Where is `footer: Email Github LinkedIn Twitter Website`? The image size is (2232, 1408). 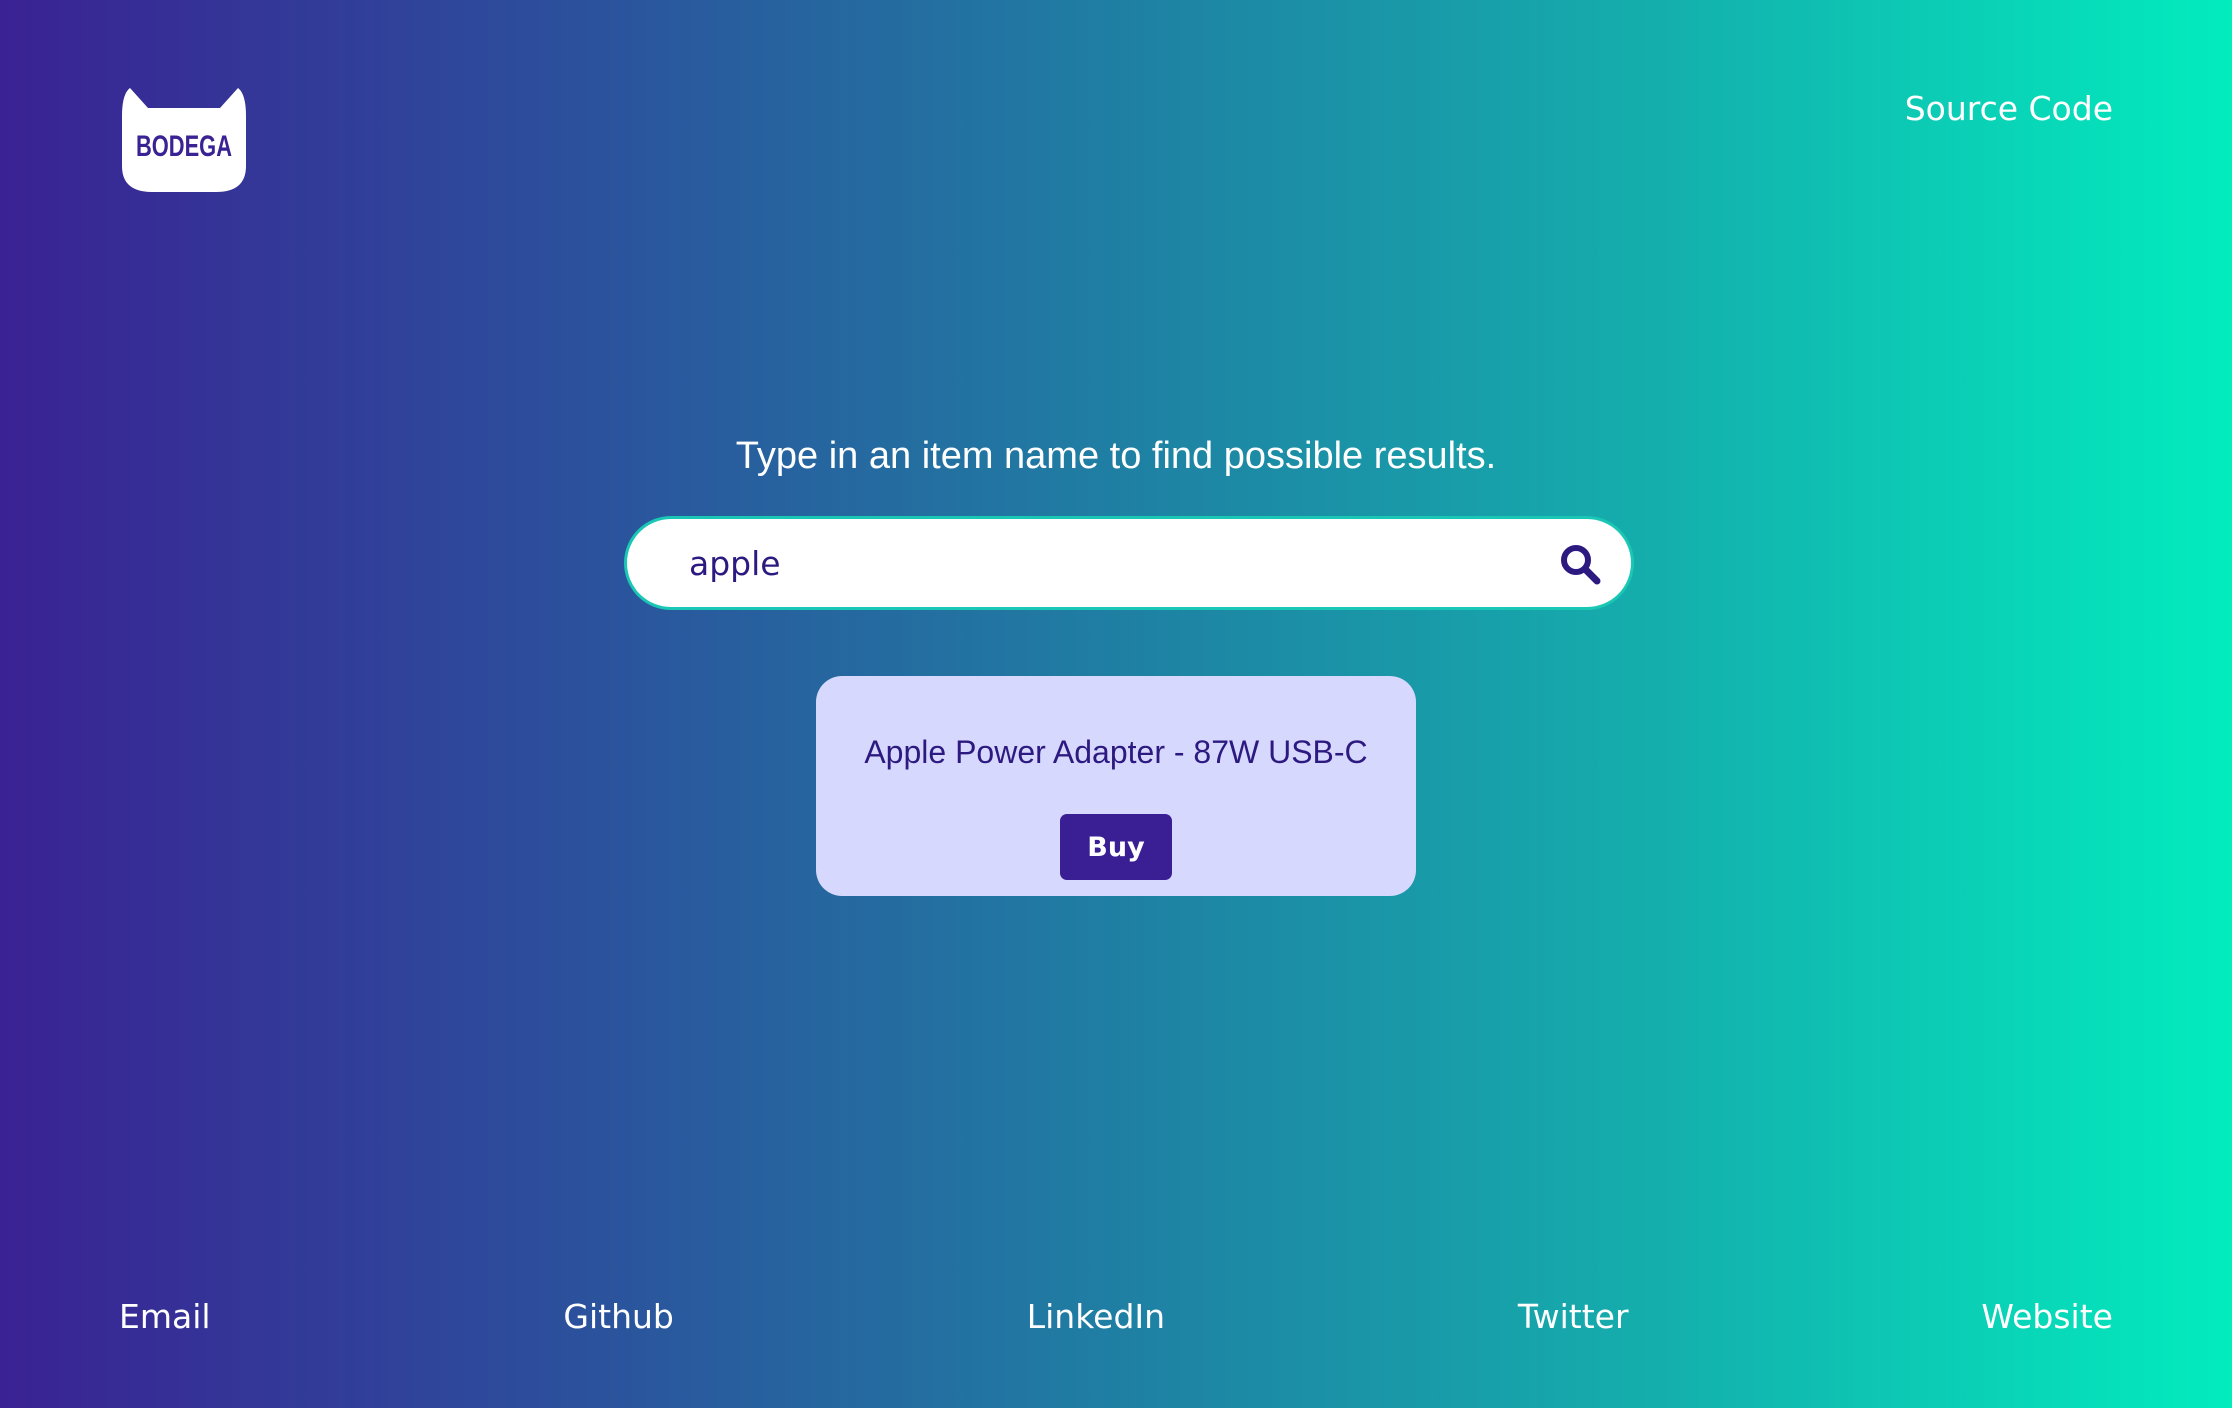 footer: Email Github LinkedIn Twitter Website is located at coordinates (1116, 1317).